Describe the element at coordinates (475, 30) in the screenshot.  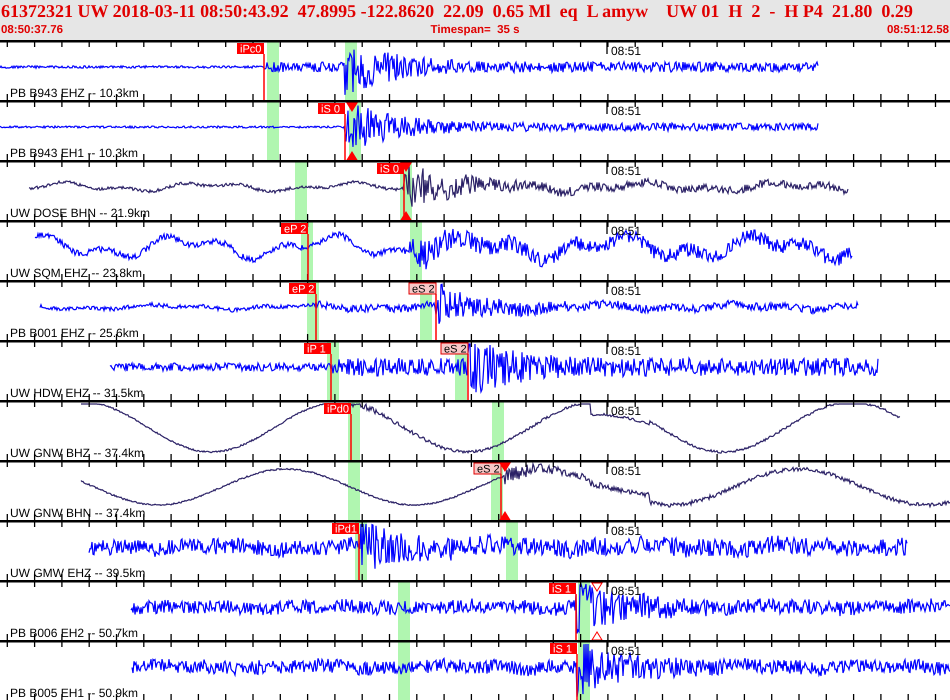
I see `timespan-label: Timespan= 35 s` at that location.